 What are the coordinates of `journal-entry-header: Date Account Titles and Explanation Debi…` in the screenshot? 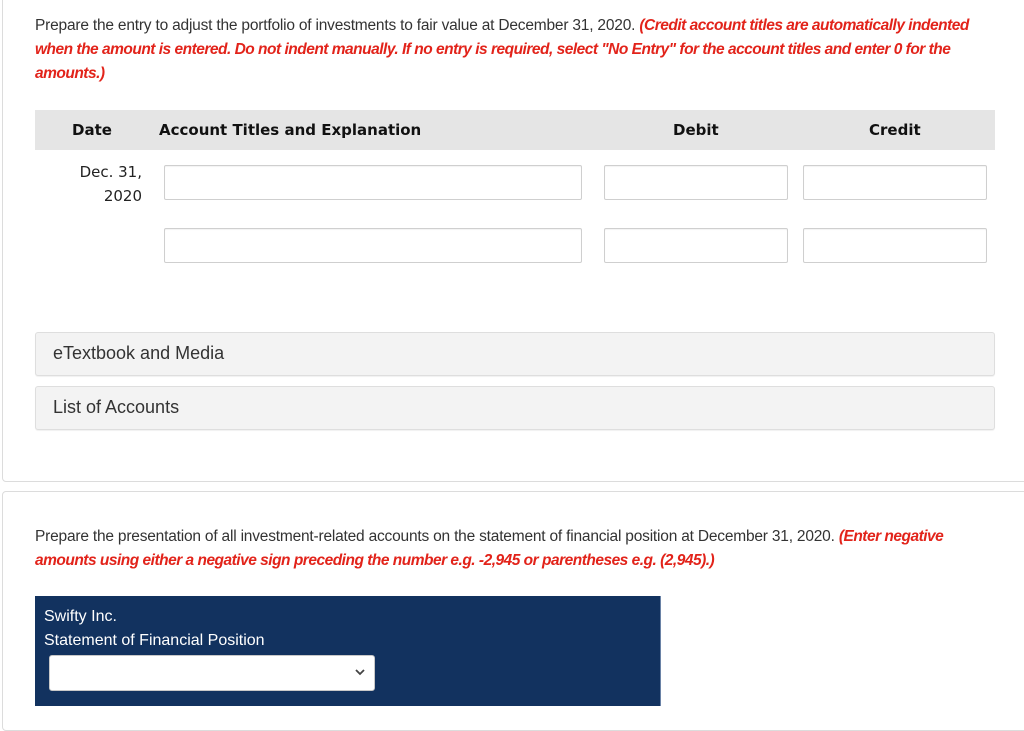 It's located at (515, 130).